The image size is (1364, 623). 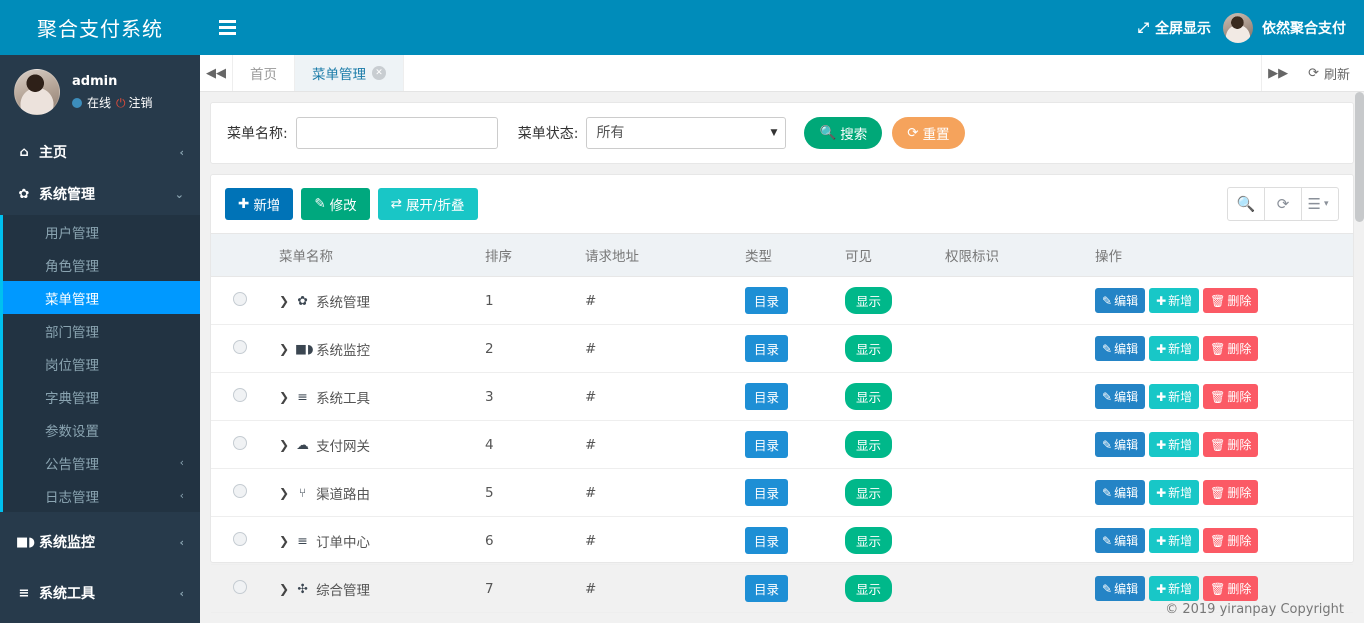 I want to click on table-row: ❯ ✿ 系统管理 1 # 目录 显示 ✎ 编辑 ✚ 新增 🗑 删除, so click(x=782, y=300).